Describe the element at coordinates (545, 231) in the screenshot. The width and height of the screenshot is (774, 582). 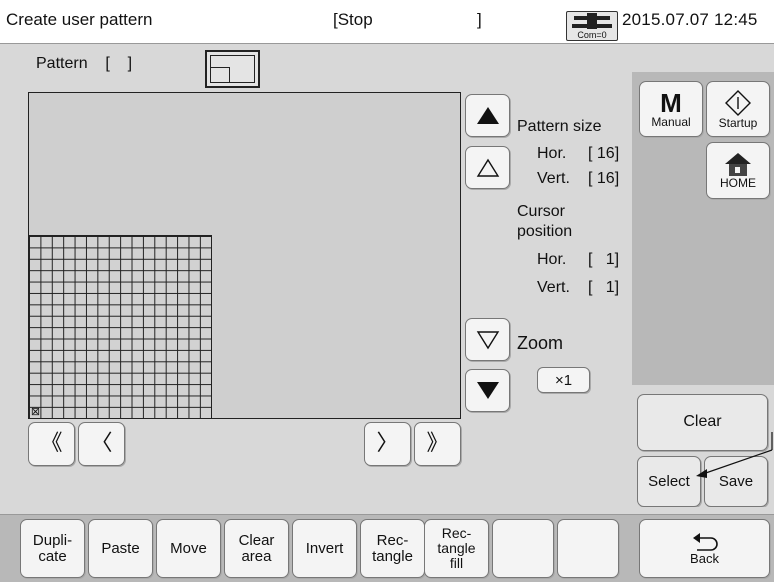
I see `cursor-position-label-2: position` at that location.